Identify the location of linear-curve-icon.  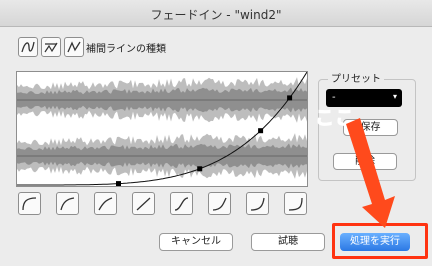
(51, 47).